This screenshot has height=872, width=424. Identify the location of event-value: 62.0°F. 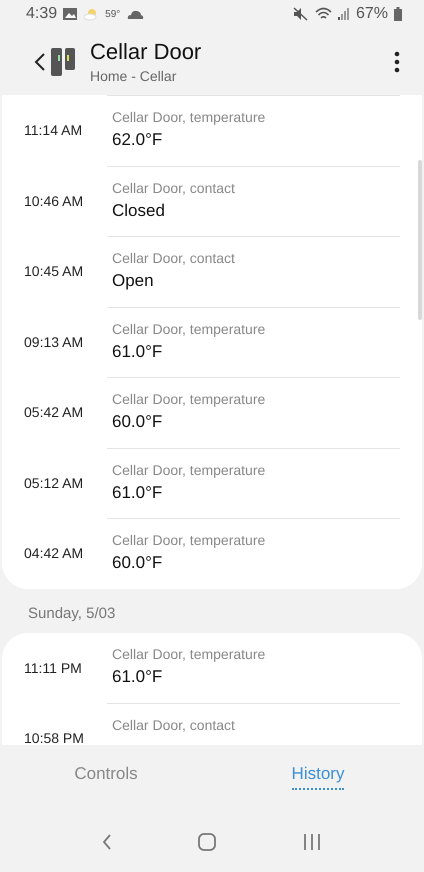
(138, 140).